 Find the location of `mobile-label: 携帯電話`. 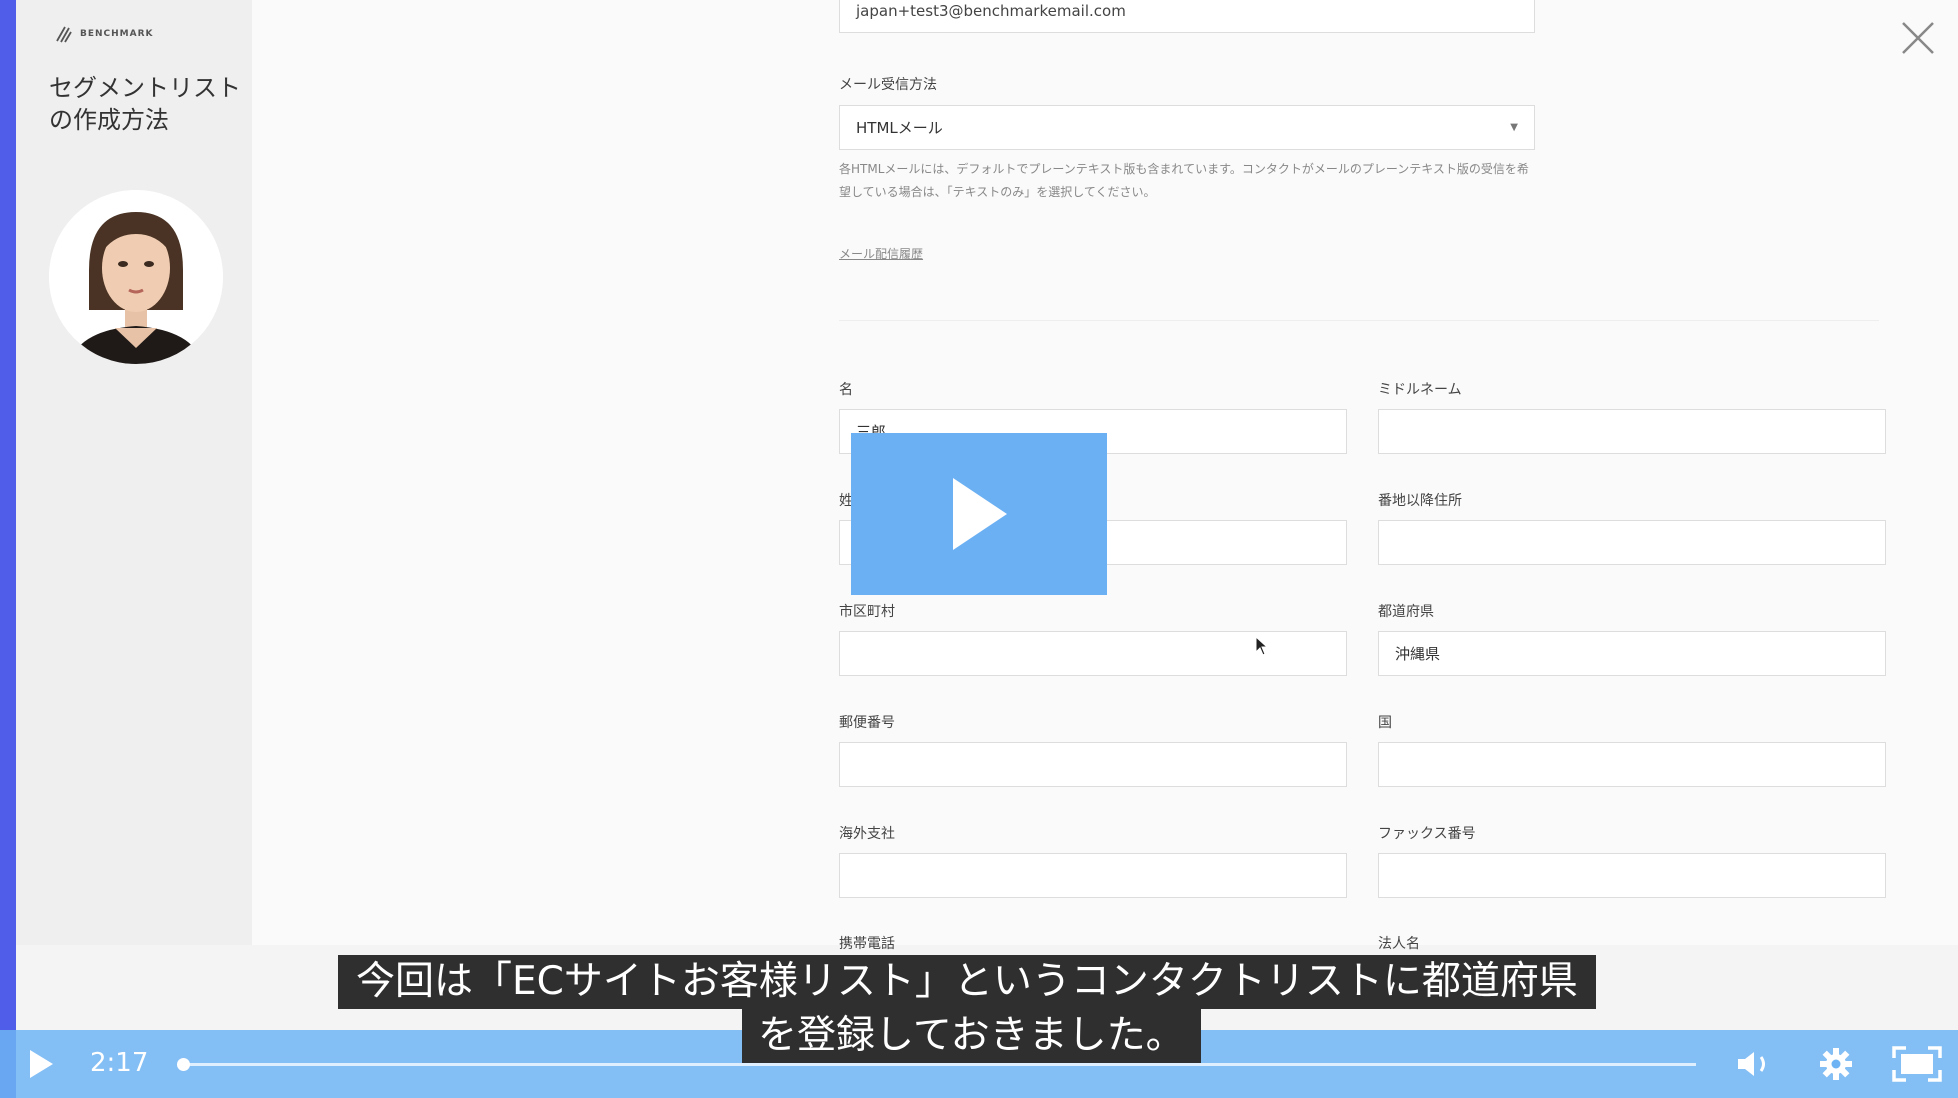

mobile-label: 携帯電話 is located at coordinates (867, 944).